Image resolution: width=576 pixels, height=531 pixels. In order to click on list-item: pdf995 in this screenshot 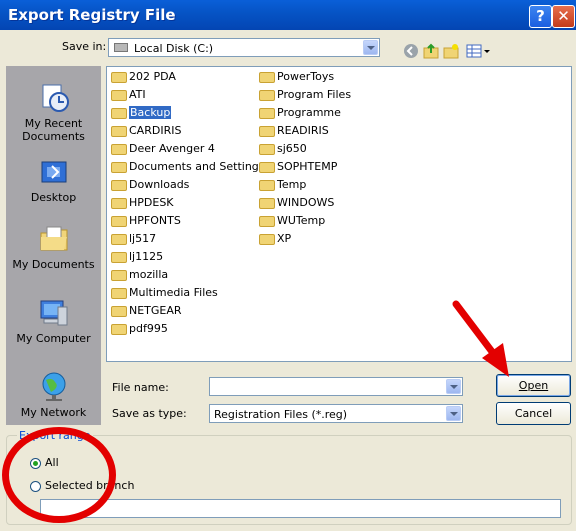, I will do `click(139, 329)`.